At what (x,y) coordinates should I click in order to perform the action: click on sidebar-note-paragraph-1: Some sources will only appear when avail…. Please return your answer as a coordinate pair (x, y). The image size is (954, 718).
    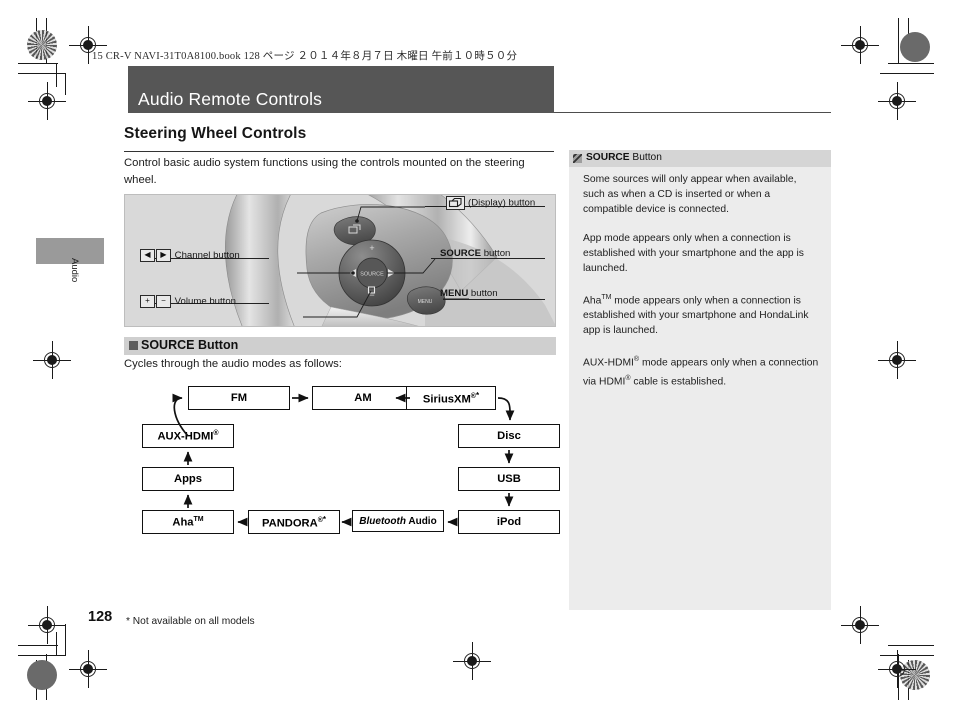
    Looking at the image, I should click on (690, 194).